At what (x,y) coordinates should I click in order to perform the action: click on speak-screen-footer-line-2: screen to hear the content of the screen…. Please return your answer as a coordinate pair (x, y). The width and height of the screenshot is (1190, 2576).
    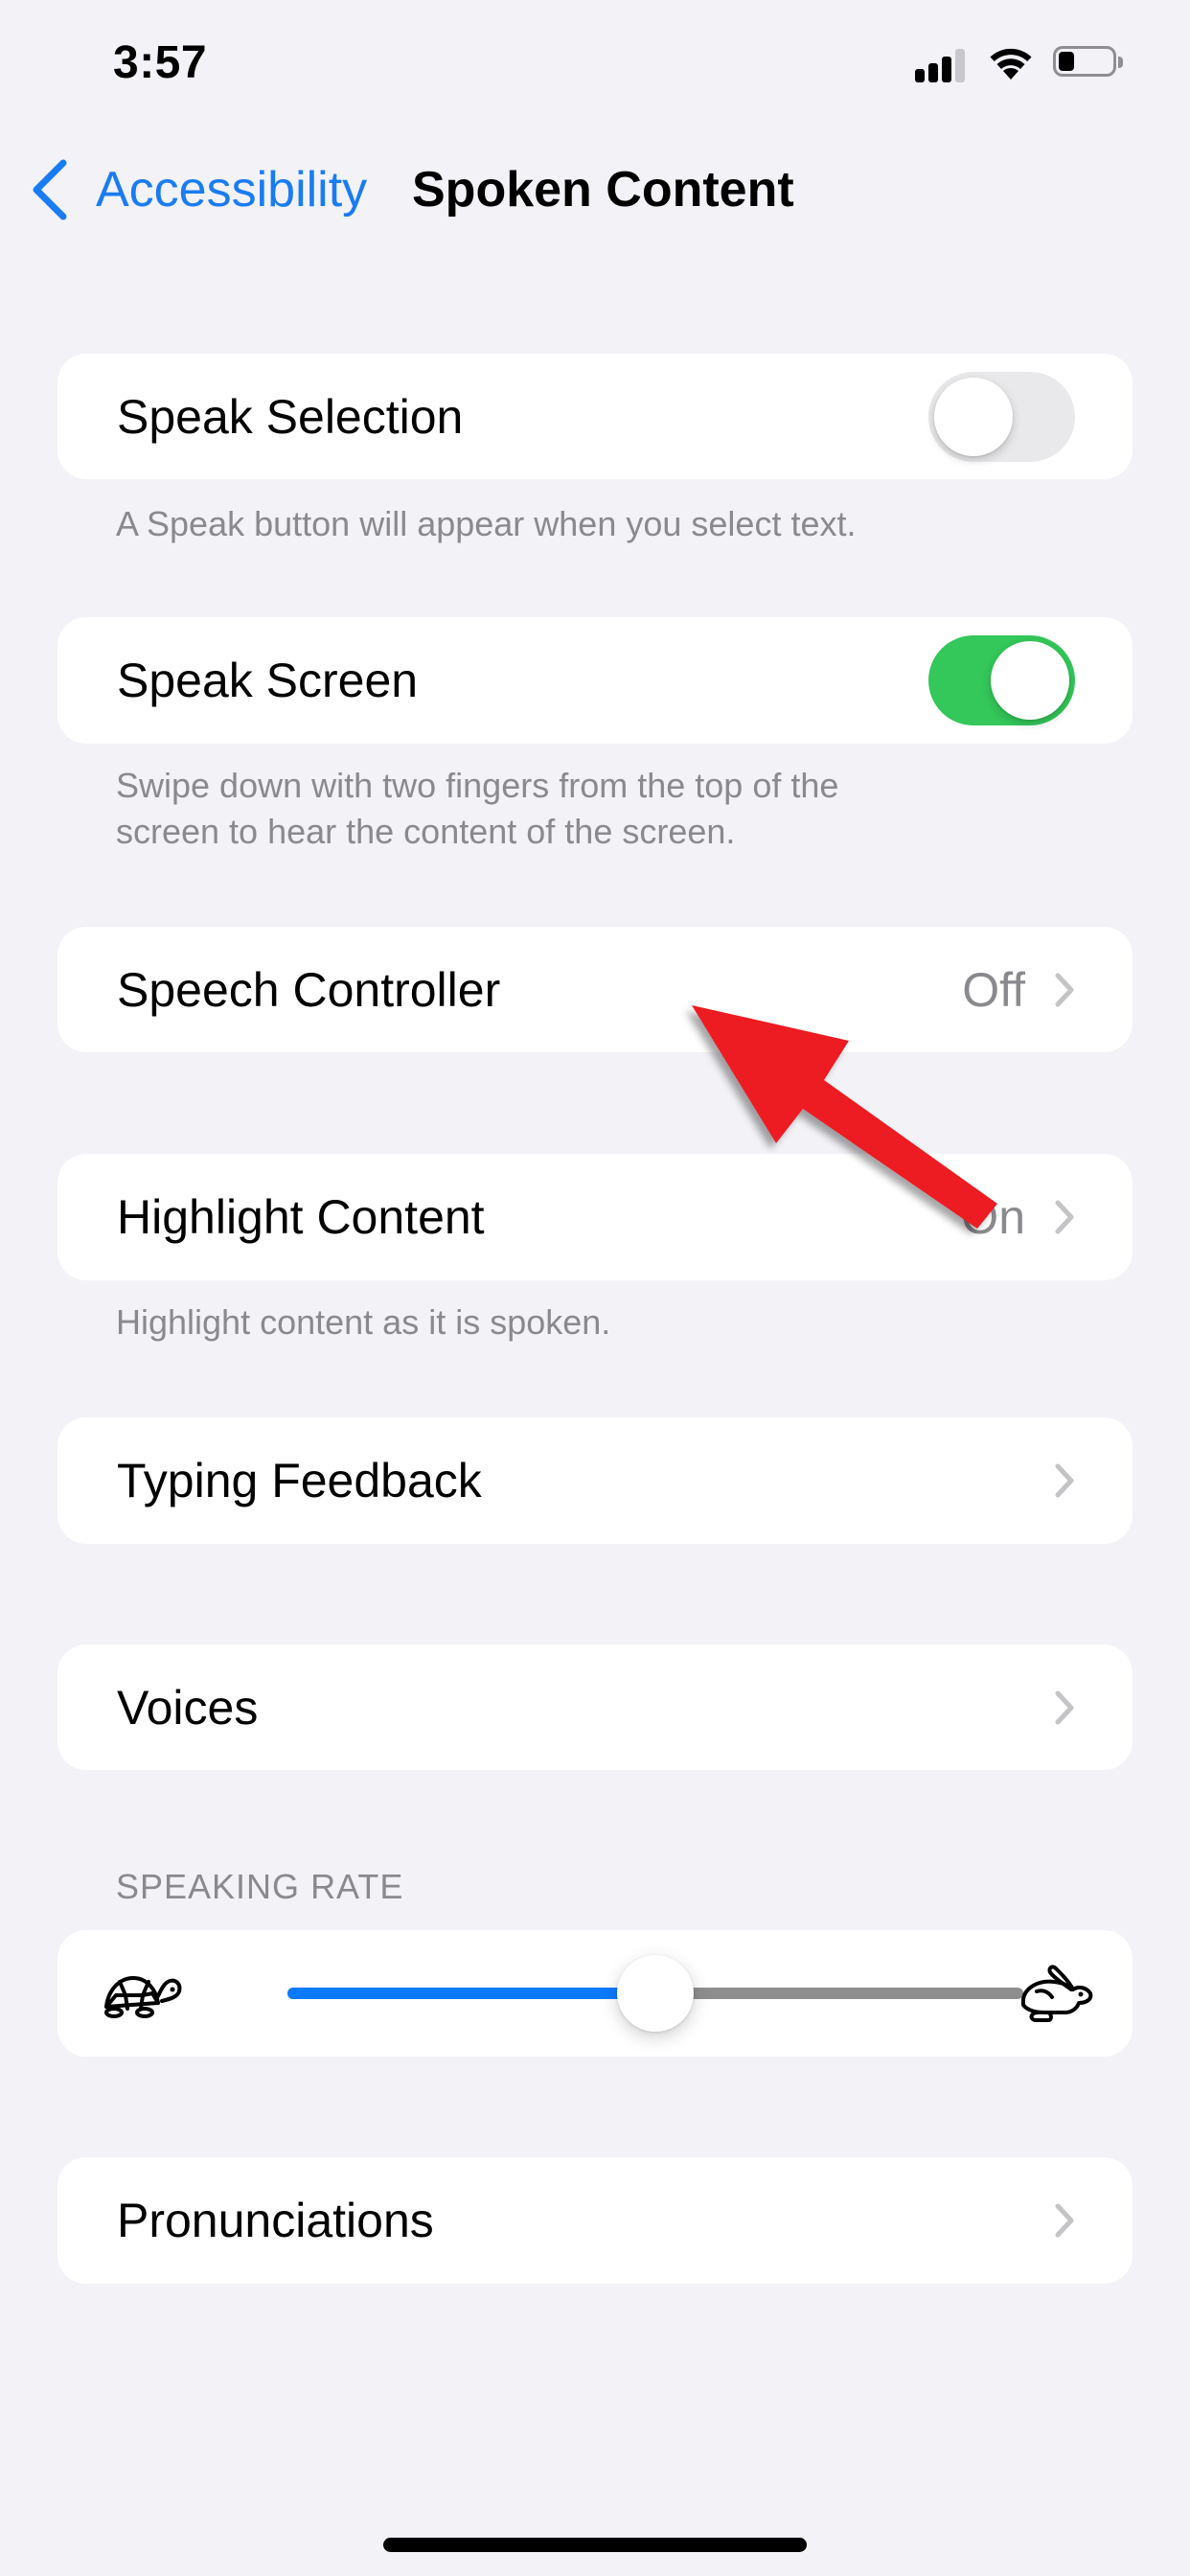
    Looking at the image, I should click on (426, 831).